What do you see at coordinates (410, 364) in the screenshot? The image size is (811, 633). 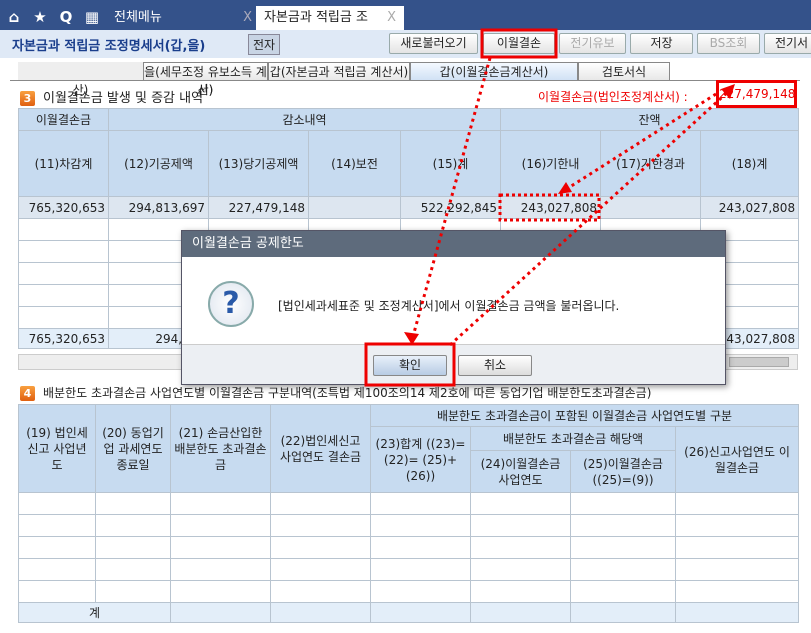 I see `annotation-box-ok` at bounding box center [410, 364].